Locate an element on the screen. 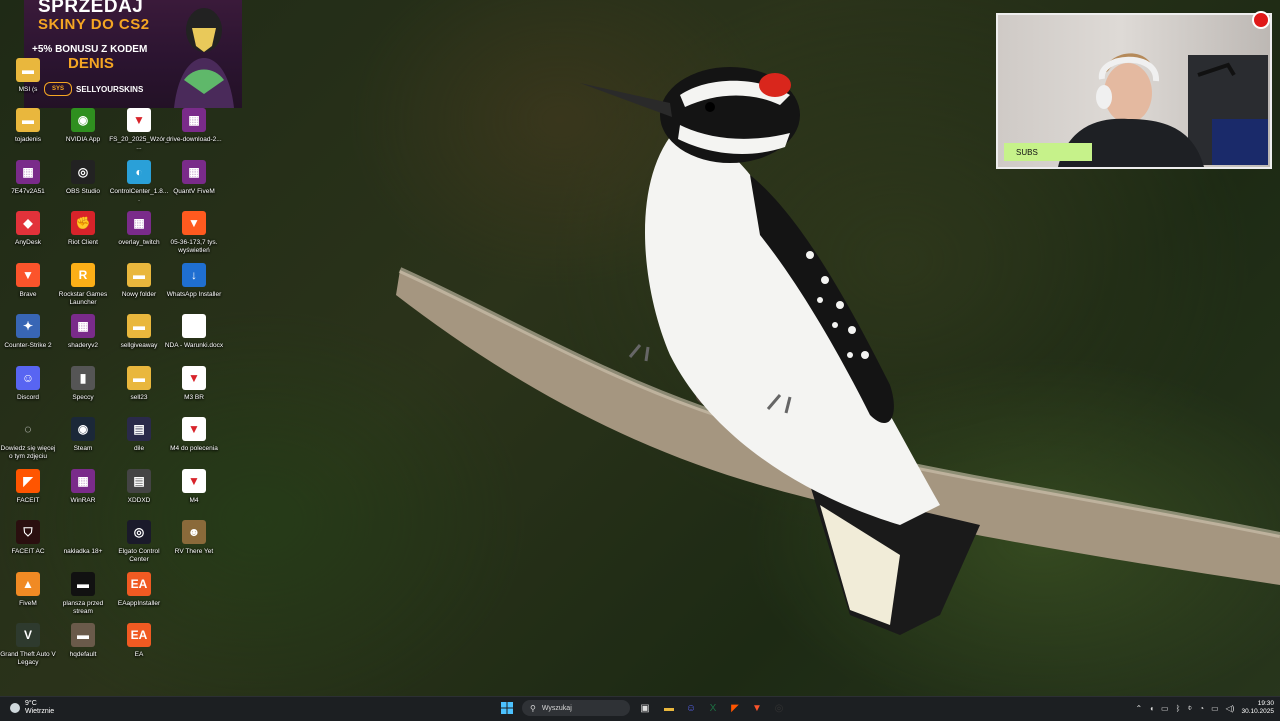 The width and height of the screenshot is (1280, 721). microphone-icon: ⌽ is located at coordinates (1189, 708).